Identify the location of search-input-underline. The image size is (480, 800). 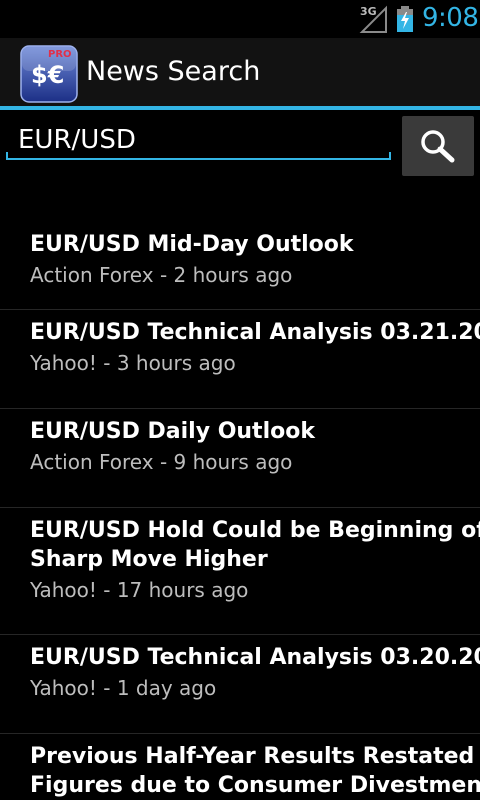
(198, 156).